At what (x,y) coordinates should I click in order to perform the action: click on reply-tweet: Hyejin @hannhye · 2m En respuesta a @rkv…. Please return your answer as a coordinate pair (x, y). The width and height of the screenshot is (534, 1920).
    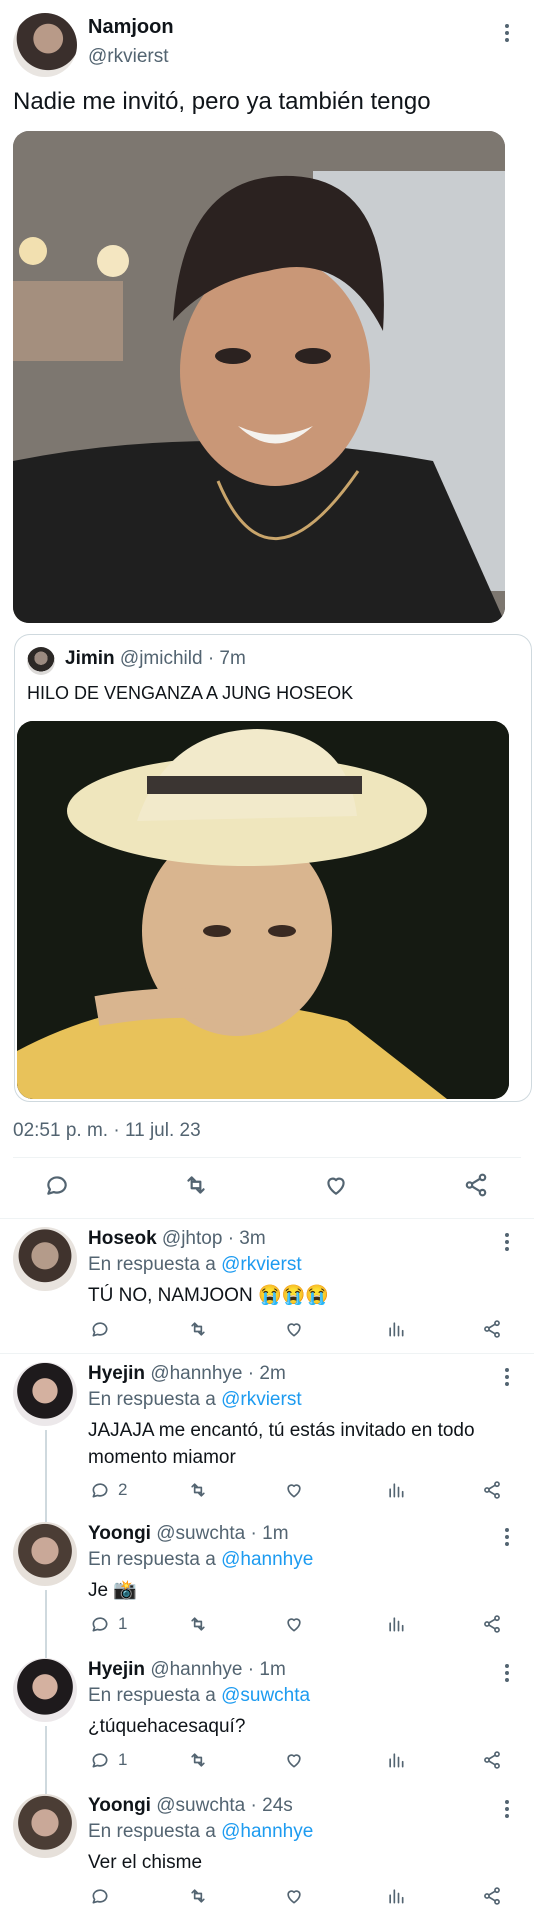
    Looking at the image, I should click on (267, 1434).